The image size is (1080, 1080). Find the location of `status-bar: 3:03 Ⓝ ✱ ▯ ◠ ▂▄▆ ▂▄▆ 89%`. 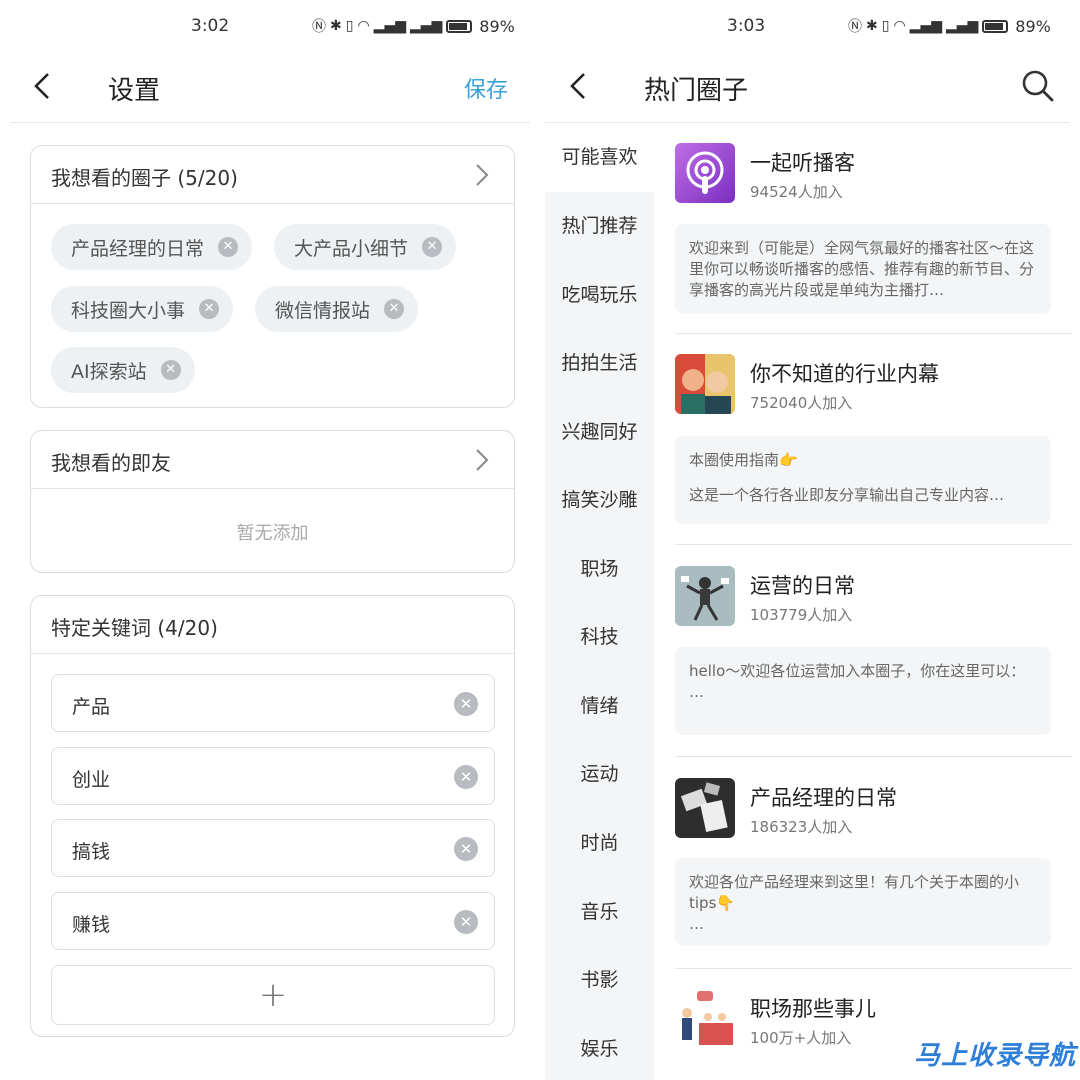

status-bar: 3:03 Ⓝ ✱ ▯ ◠ ▂▄▆ ▂▄▆ 89% is located at coordinates (810, 28).